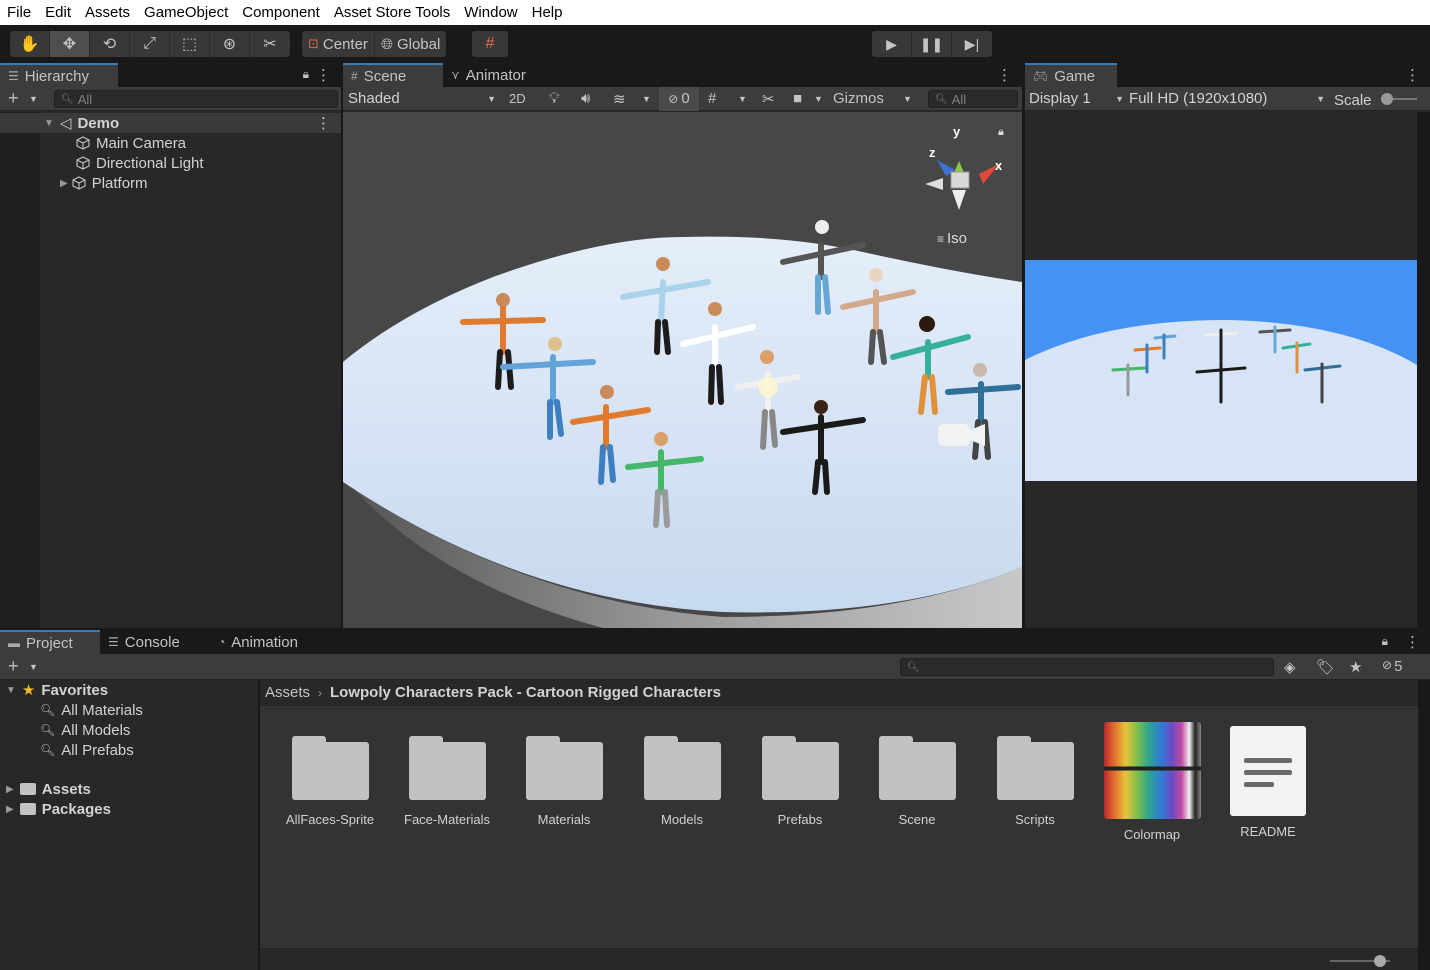  I want to click on tab-hierarchy: ☰ Hierarchy, so click(59, 75).